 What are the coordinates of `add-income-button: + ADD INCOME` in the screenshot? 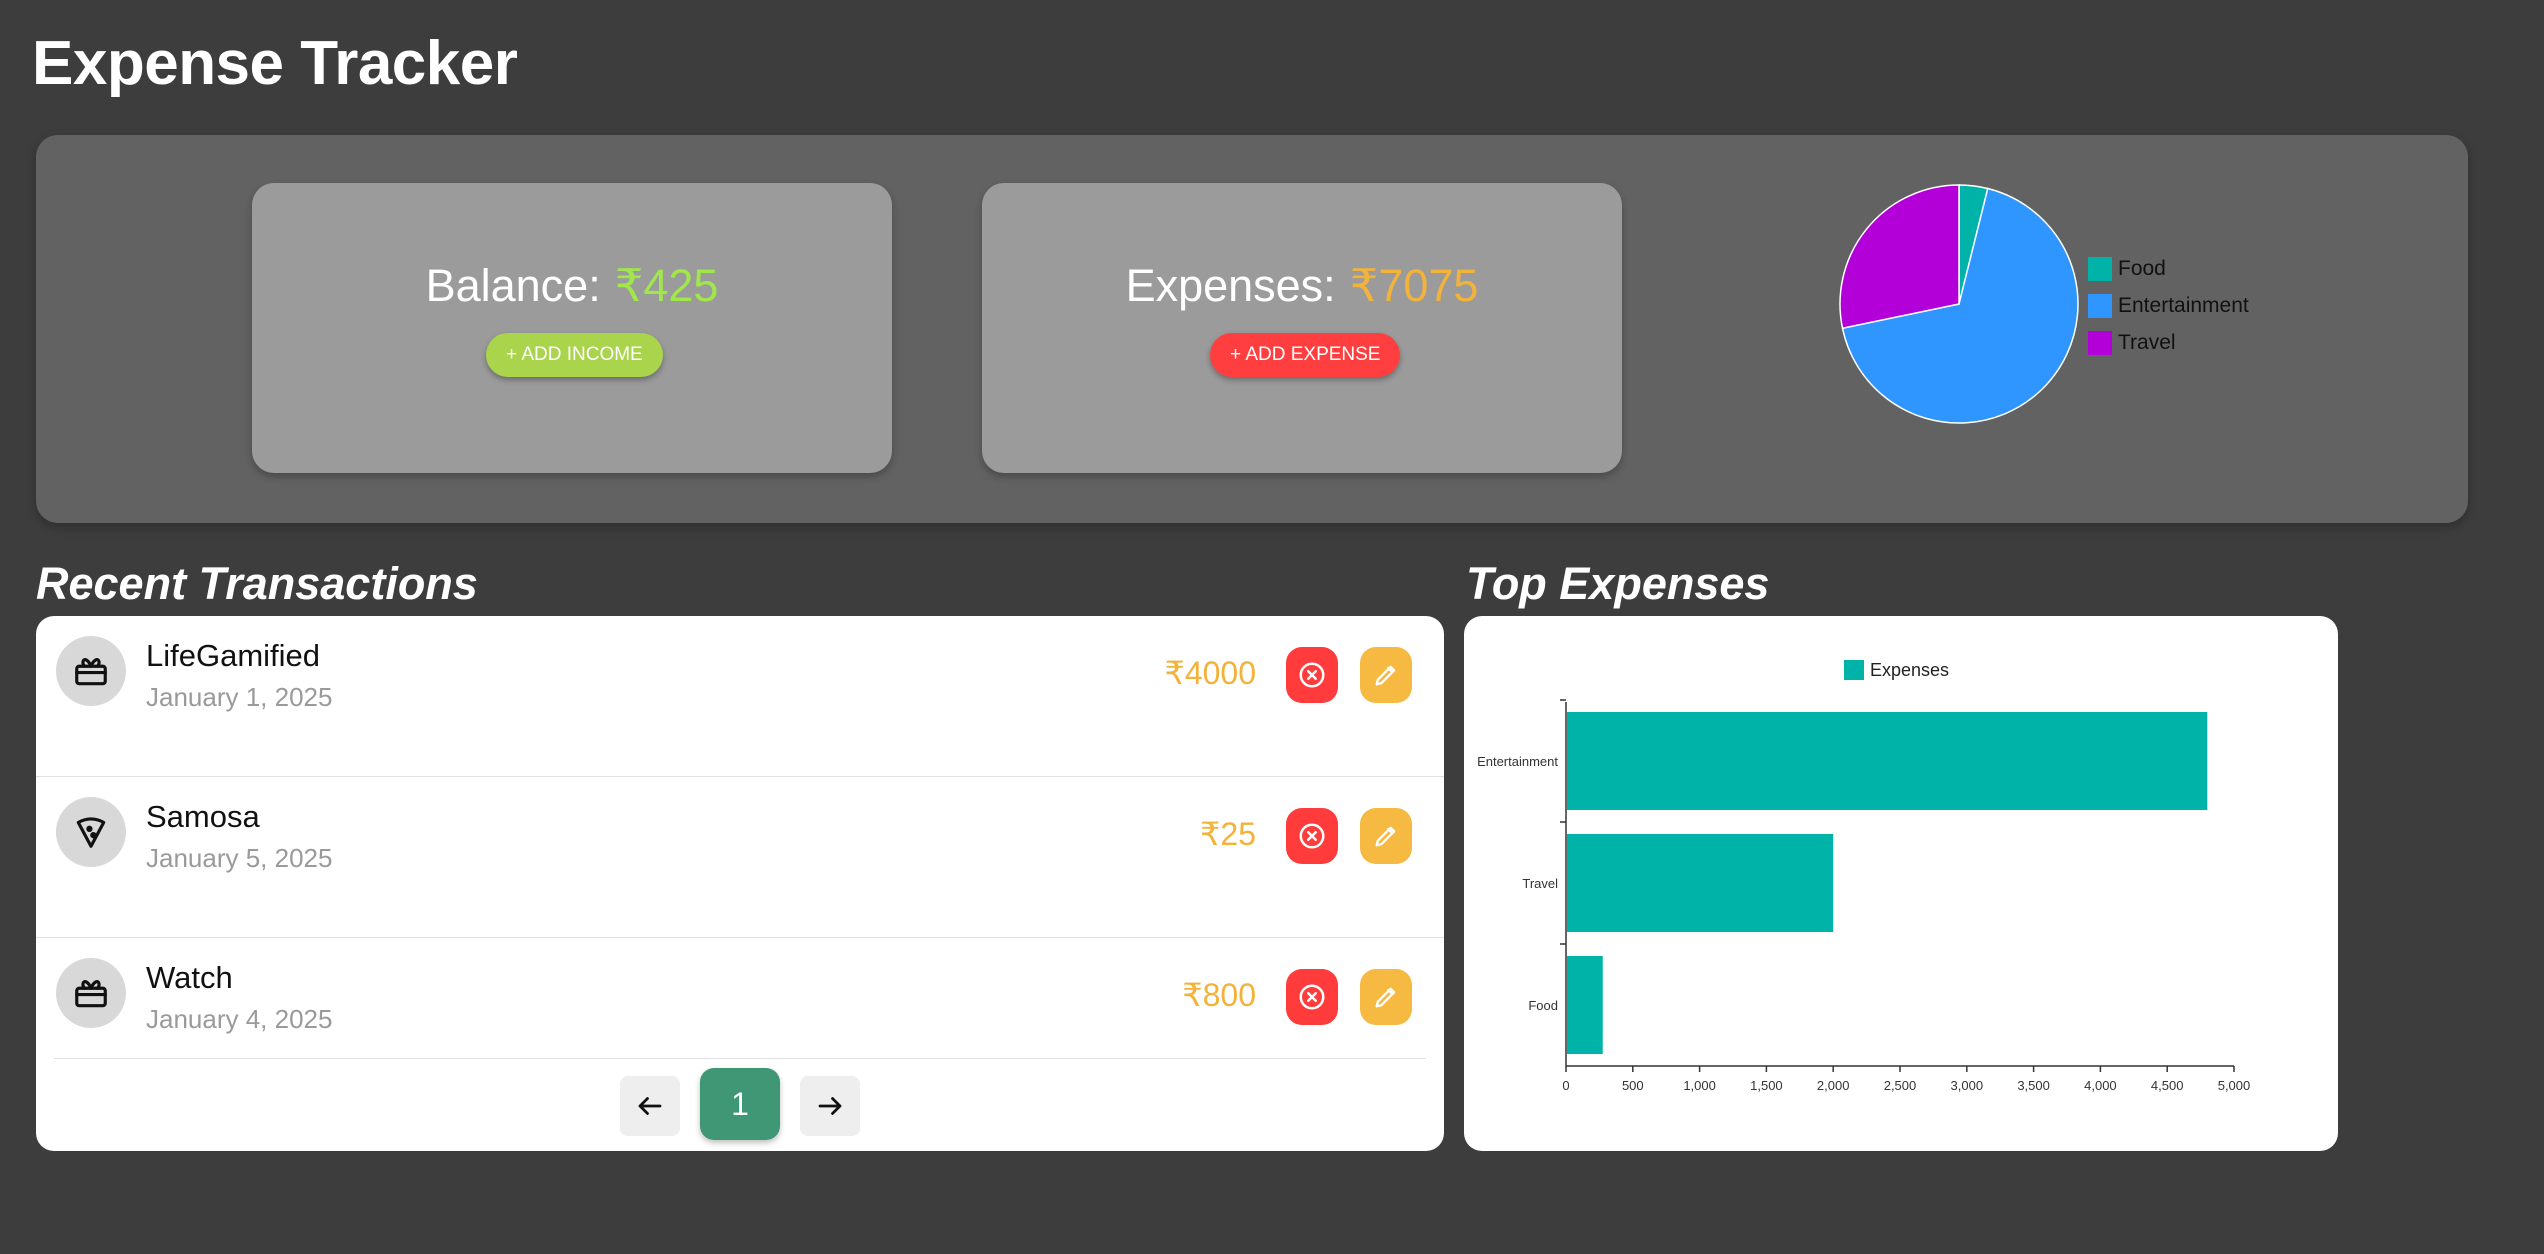 It's located at (574, 355).